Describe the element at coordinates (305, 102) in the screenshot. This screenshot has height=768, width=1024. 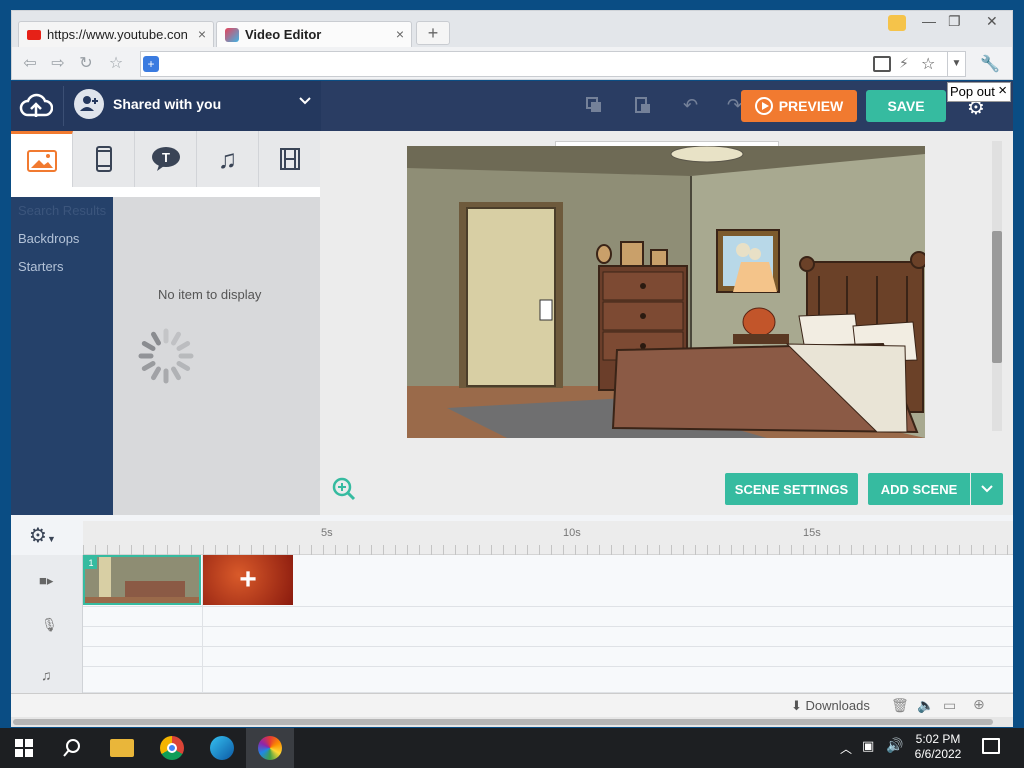
I see `chevron-down-icon` at that location.